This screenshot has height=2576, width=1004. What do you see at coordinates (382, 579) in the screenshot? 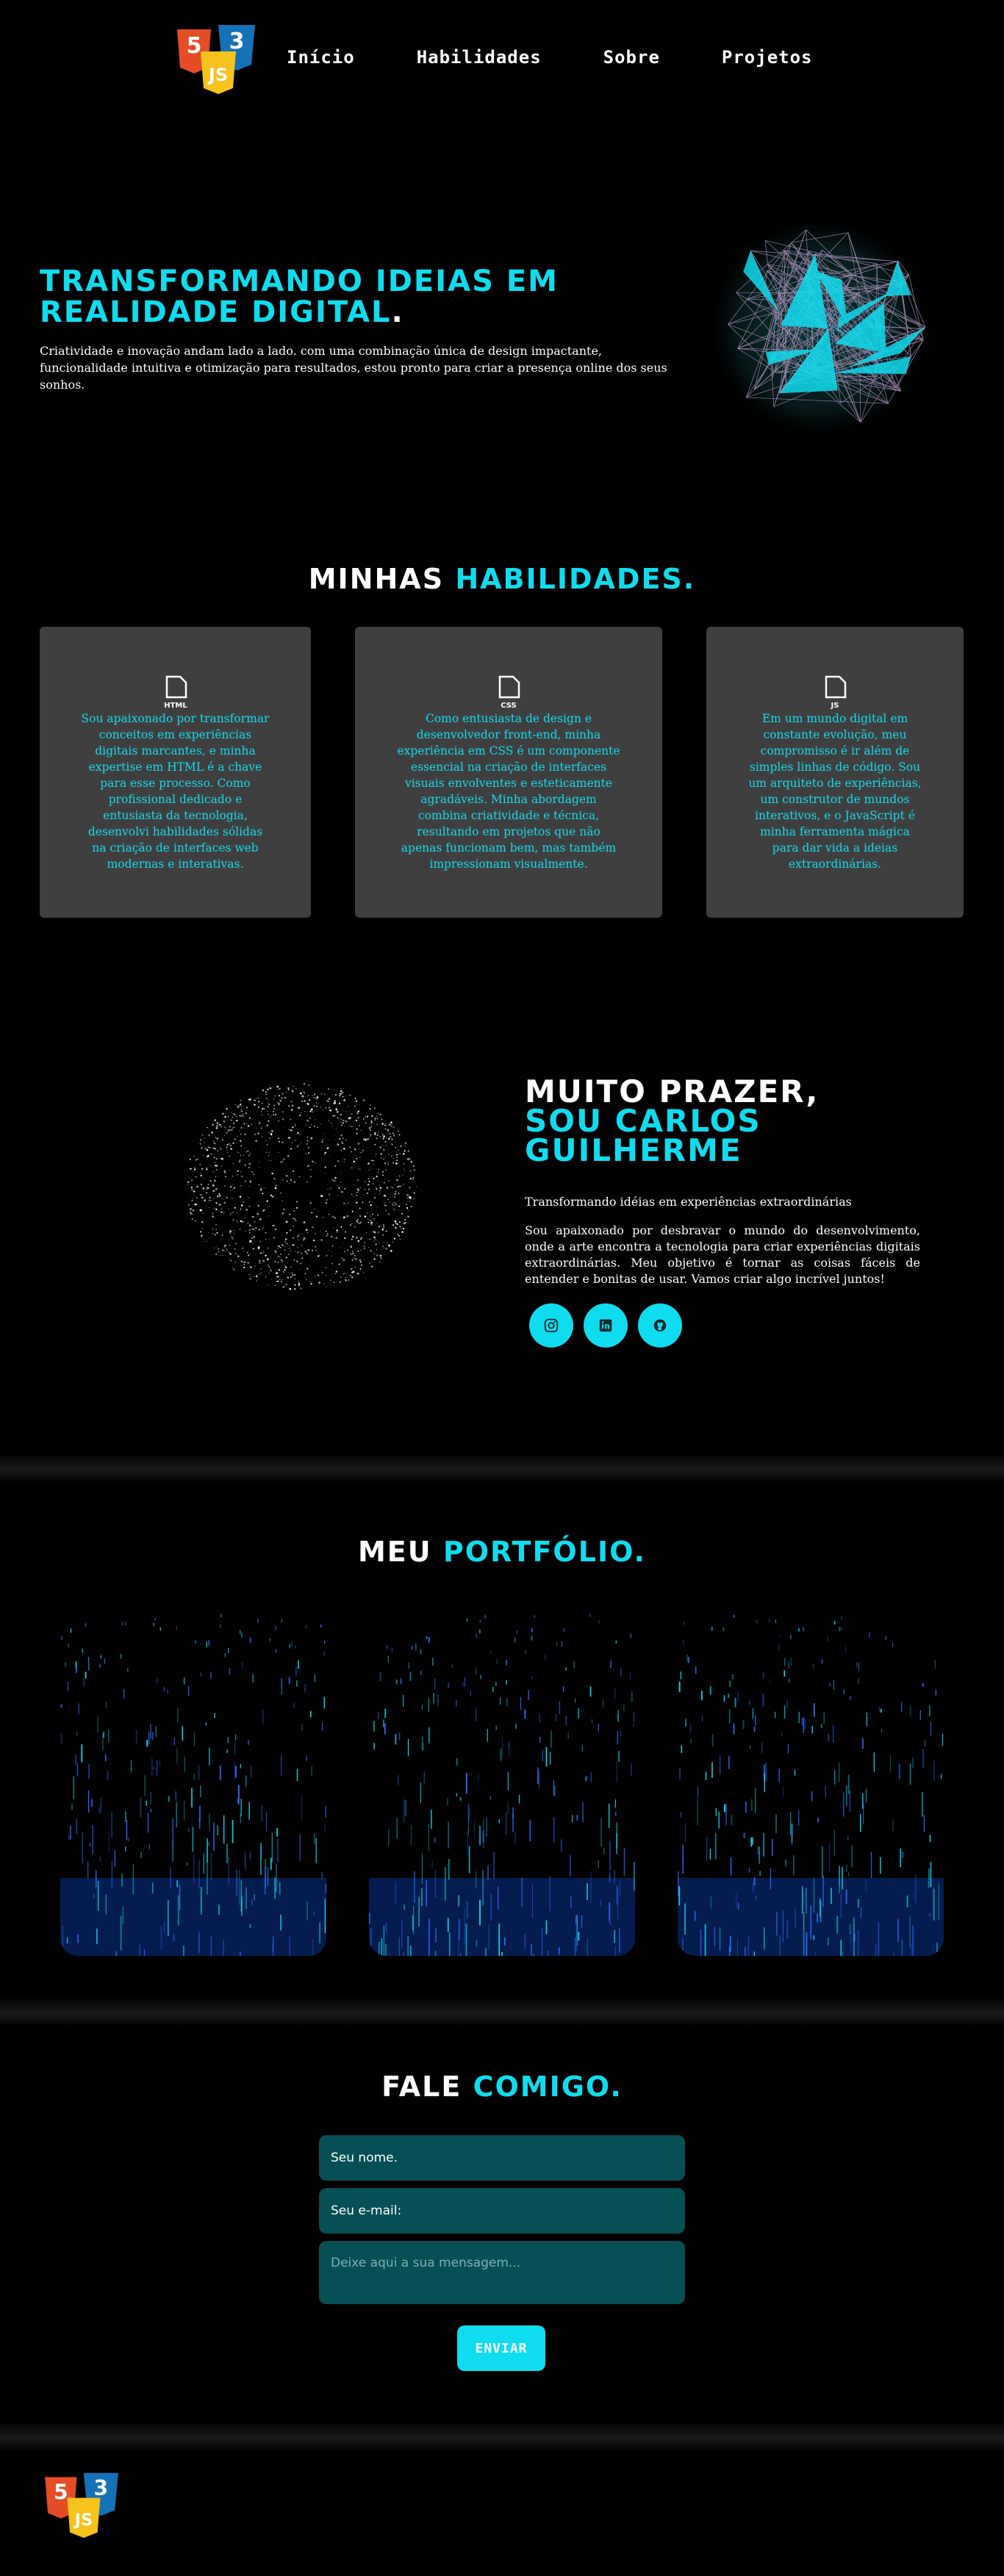
I see `skills-title-plain: MINHAS` at bounding box center [382, 579].